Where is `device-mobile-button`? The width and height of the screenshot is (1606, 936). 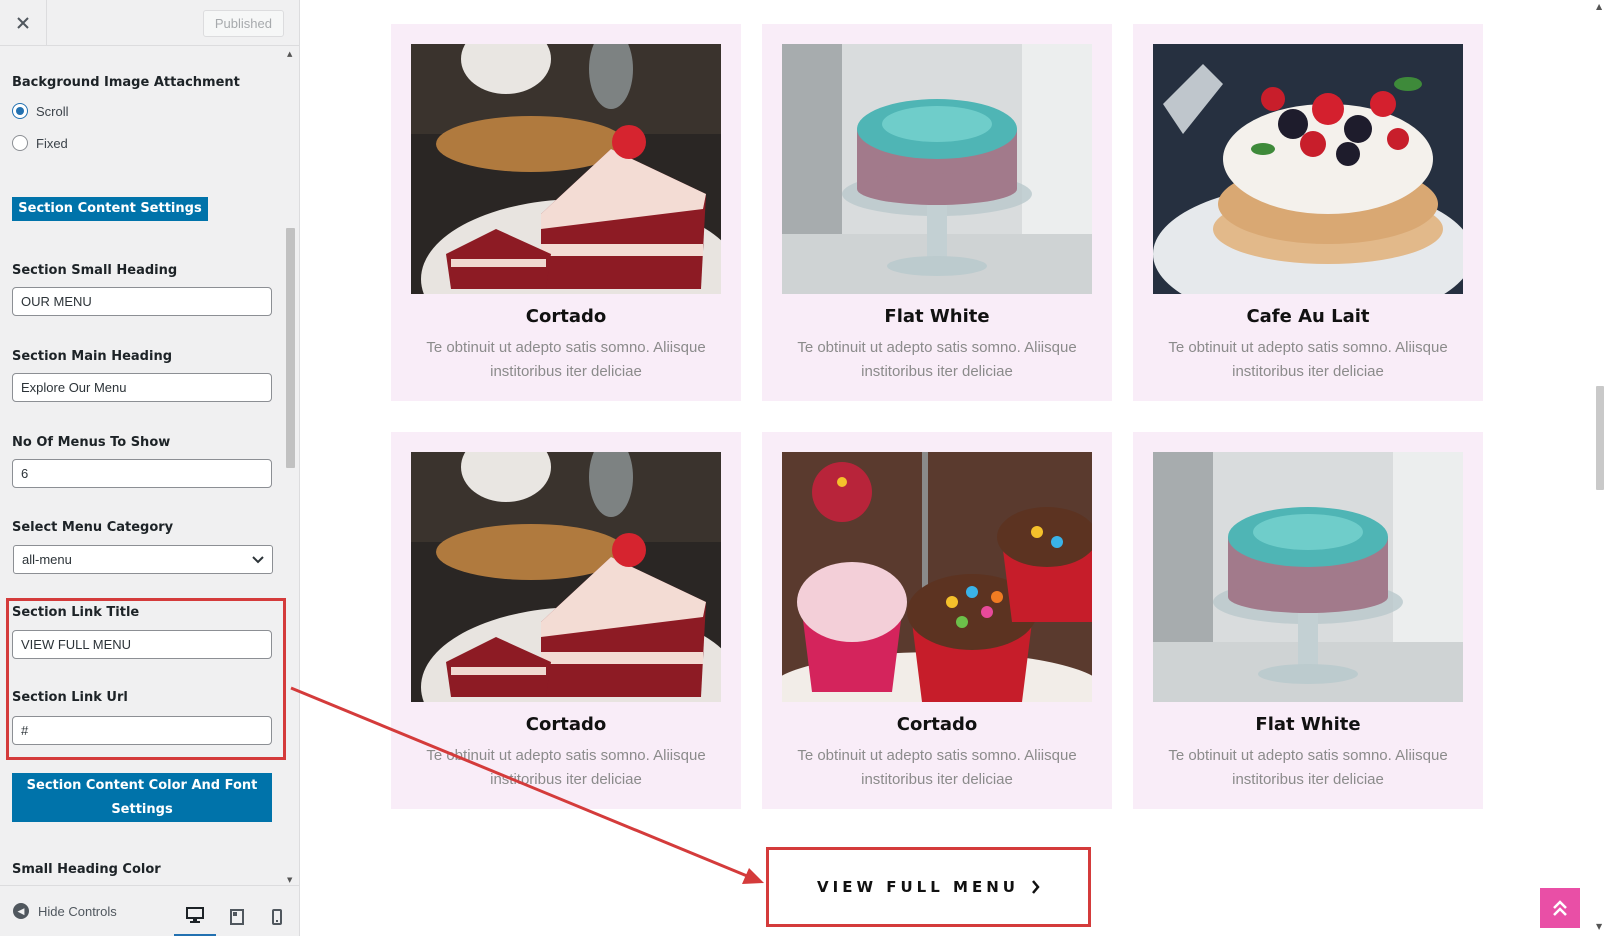 device-mobile-button is located at coordinates (277, 916).